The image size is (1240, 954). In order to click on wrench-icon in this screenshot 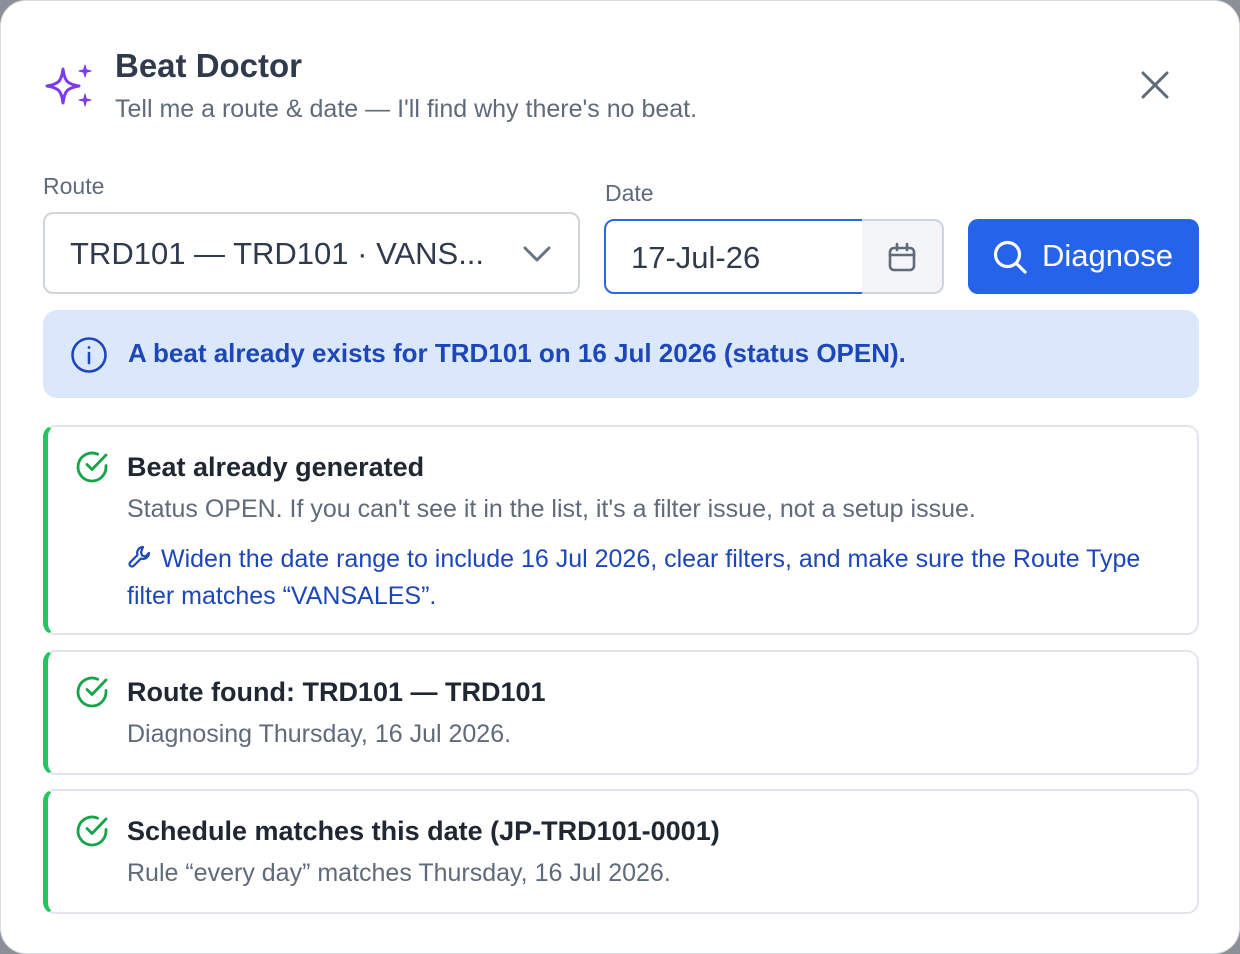, I will do `click(139, 556)`.